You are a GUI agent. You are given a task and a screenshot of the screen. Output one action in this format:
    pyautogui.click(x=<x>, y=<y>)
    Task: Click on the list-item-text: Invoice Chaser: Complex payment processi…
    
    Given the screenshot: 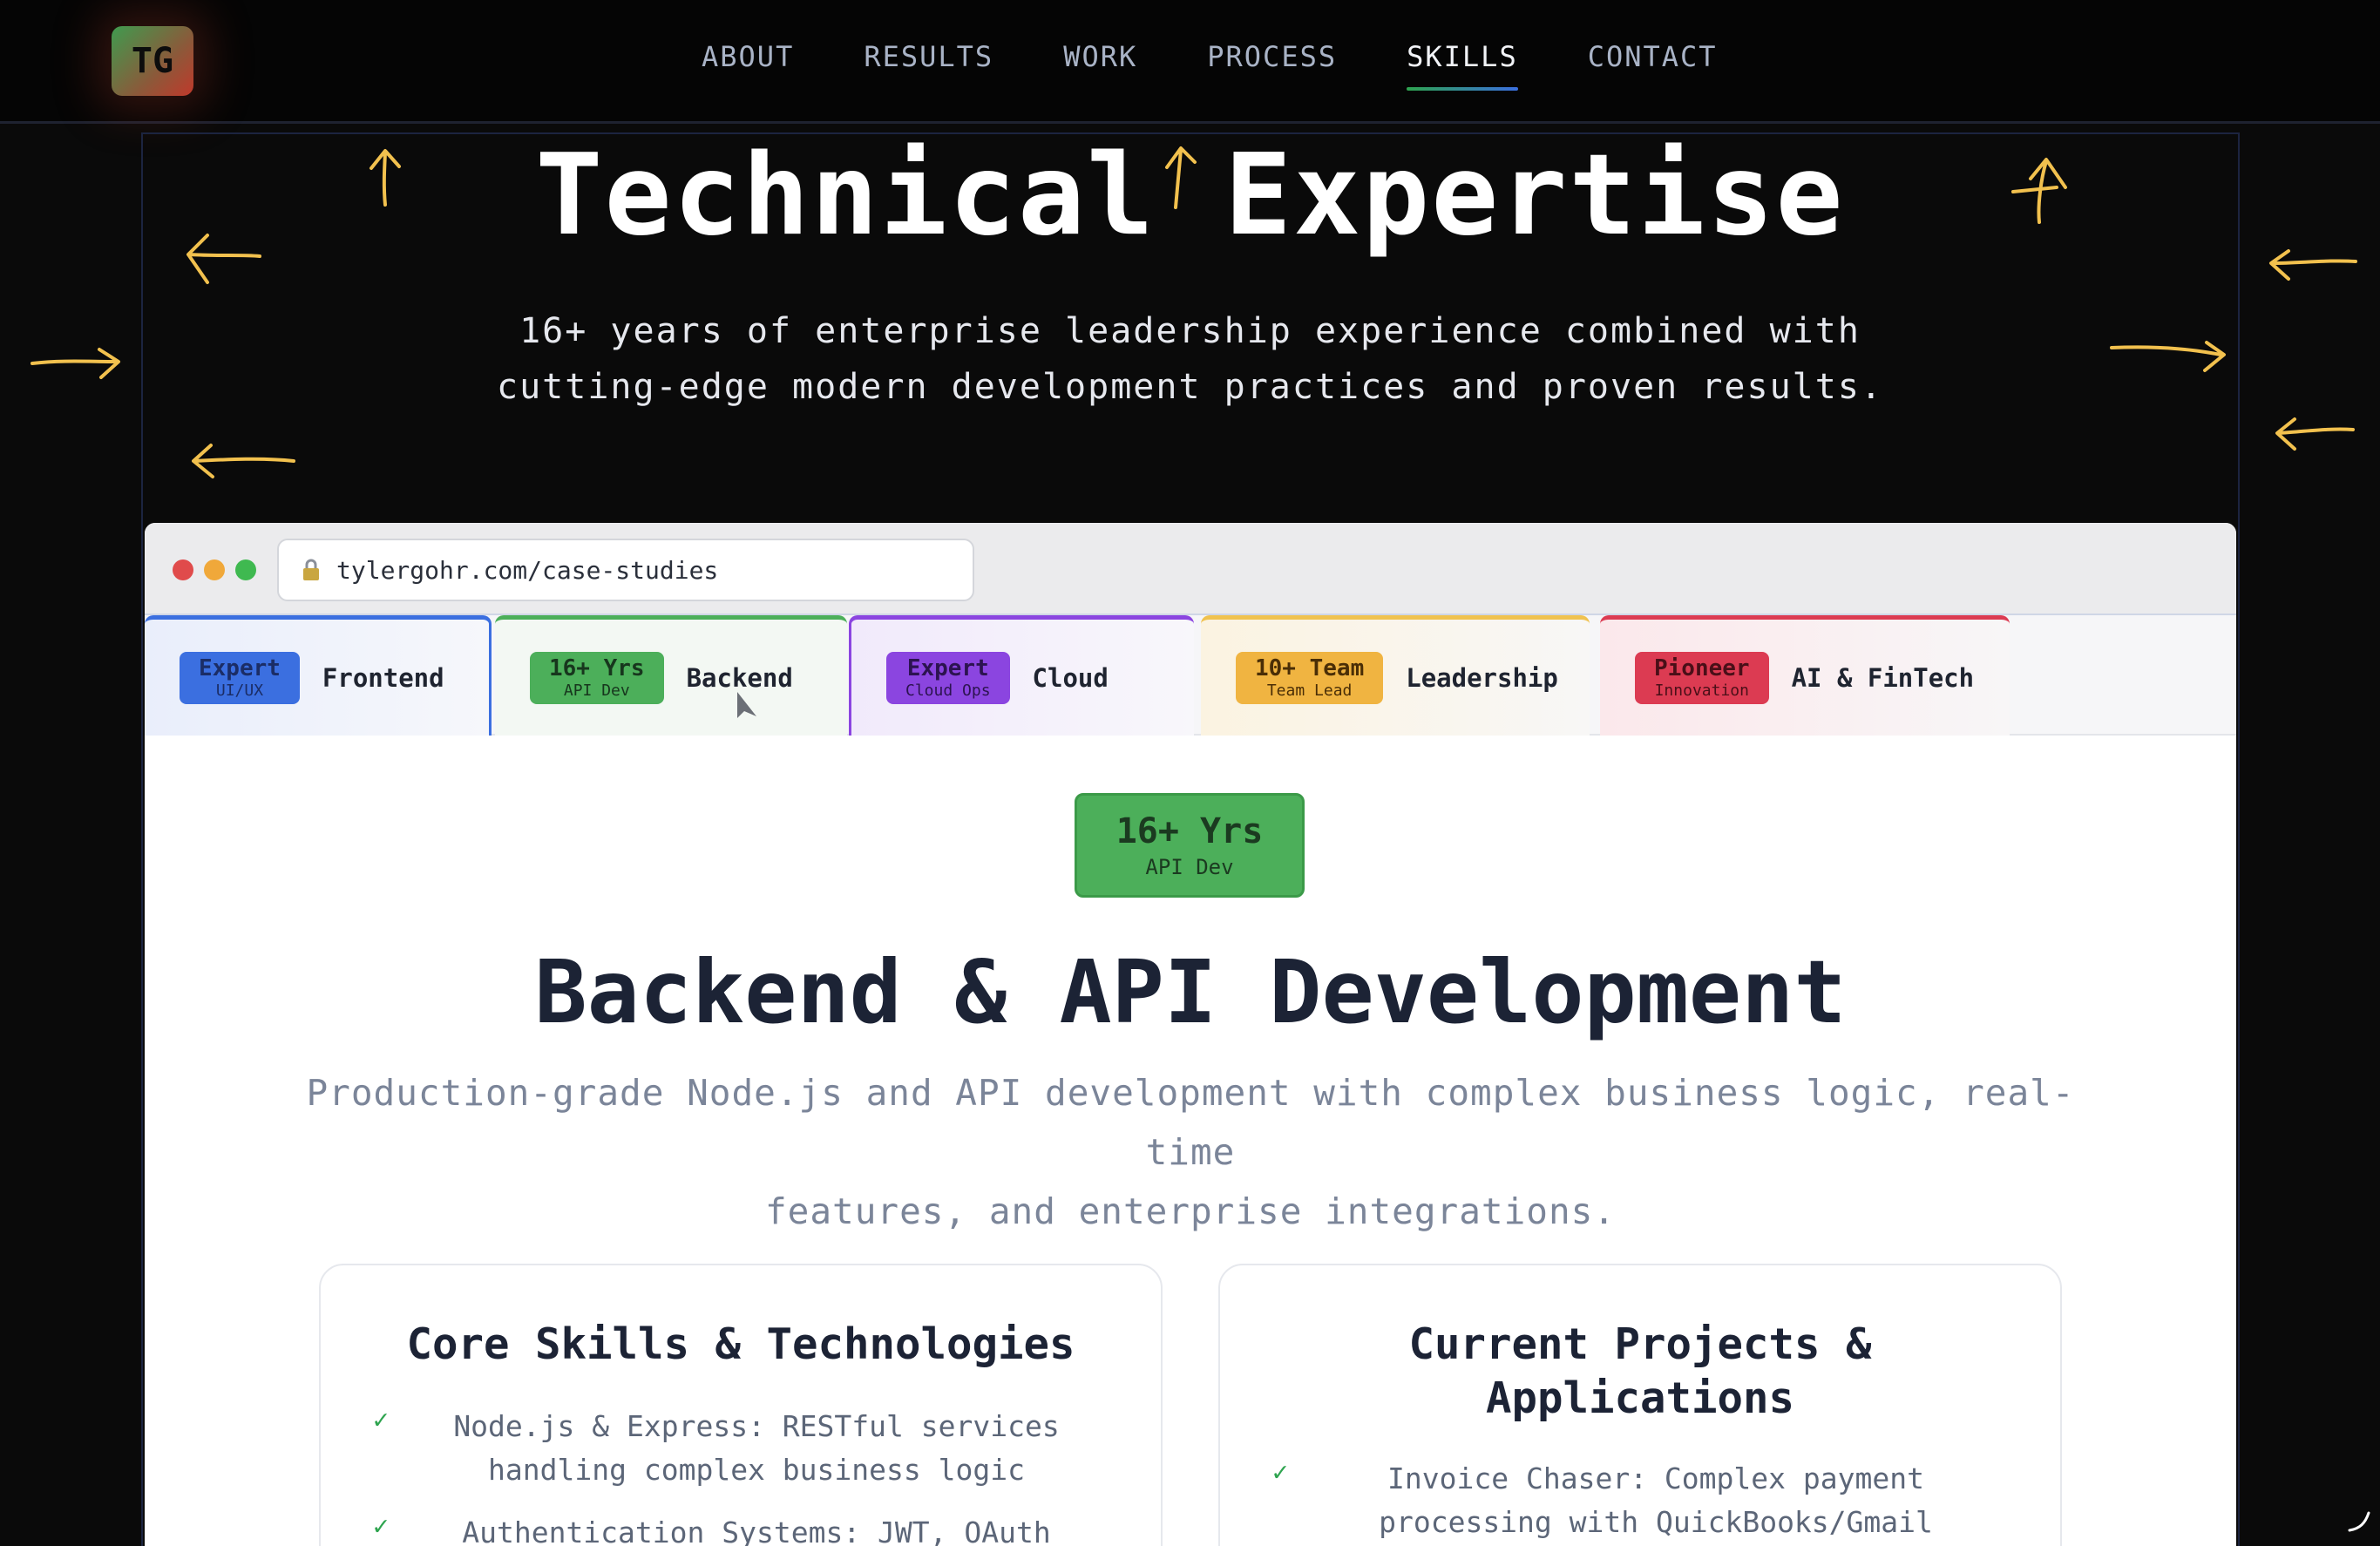 What is the action you would take?
    pyautogui.click(x=1656, y=1500)
    